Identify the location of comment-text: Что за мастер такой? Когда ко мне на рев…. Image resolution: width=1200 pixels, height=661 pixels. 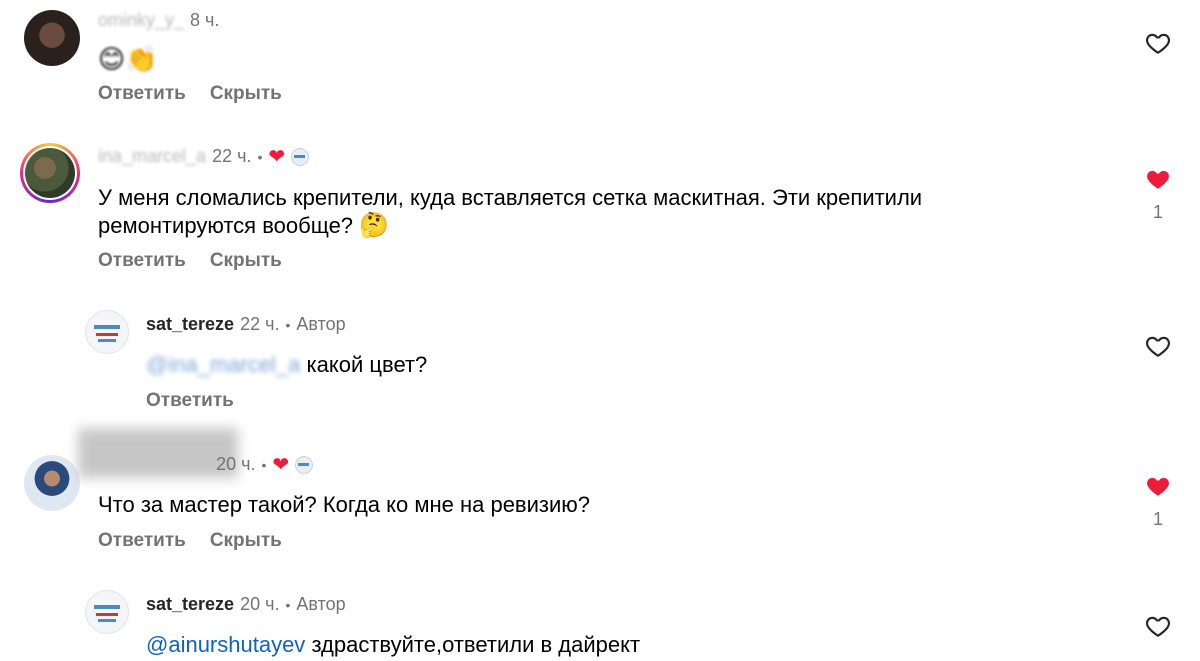
(344, 504).